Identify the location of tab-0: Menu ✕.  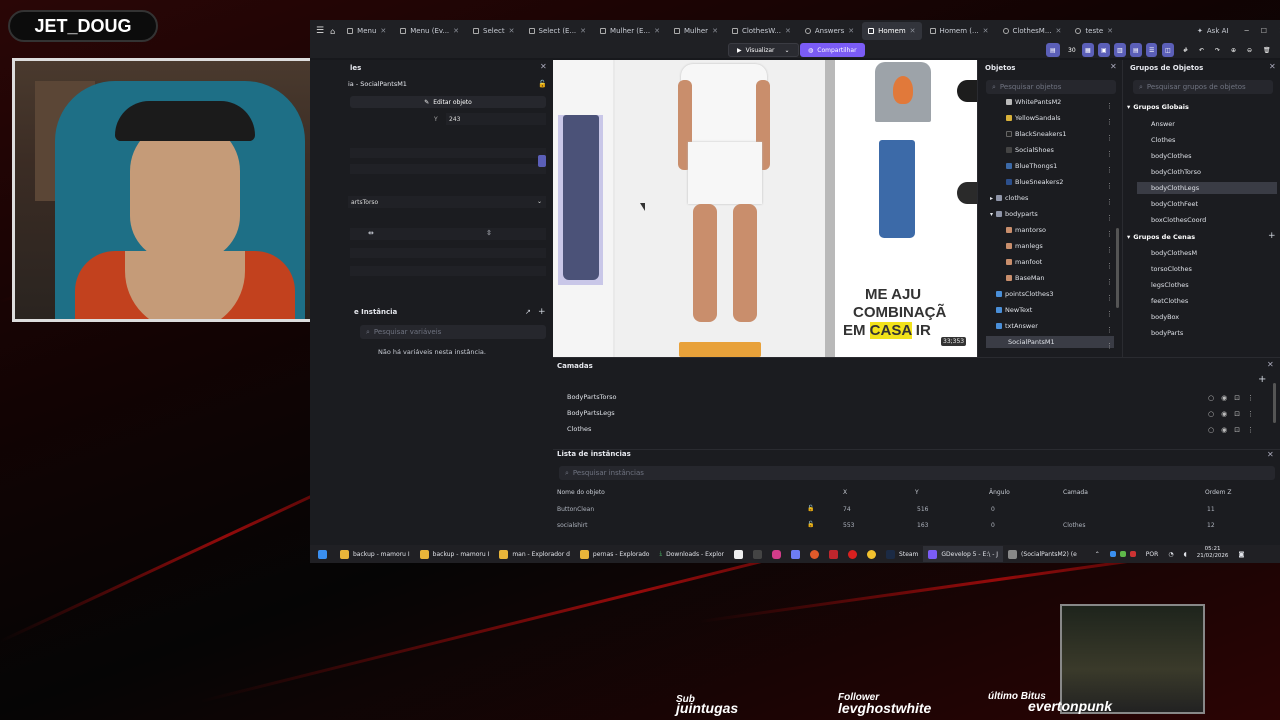
(366, 31).